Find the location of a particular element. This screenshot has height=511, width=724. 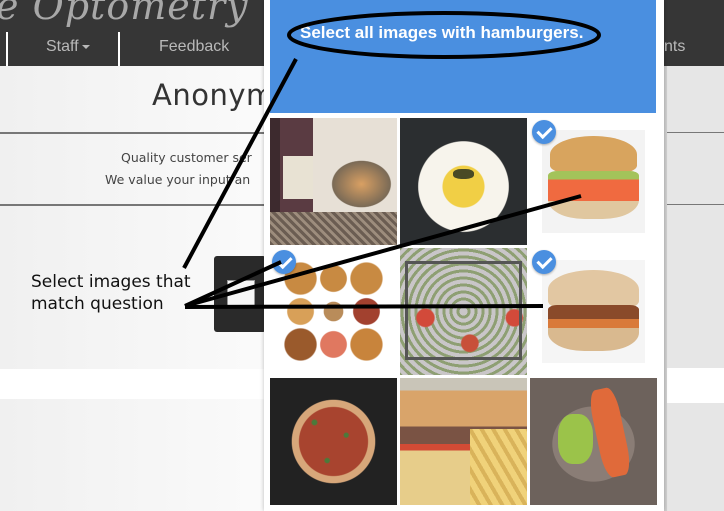

recaptcha-checkbox is located at coordinates (241, 294).